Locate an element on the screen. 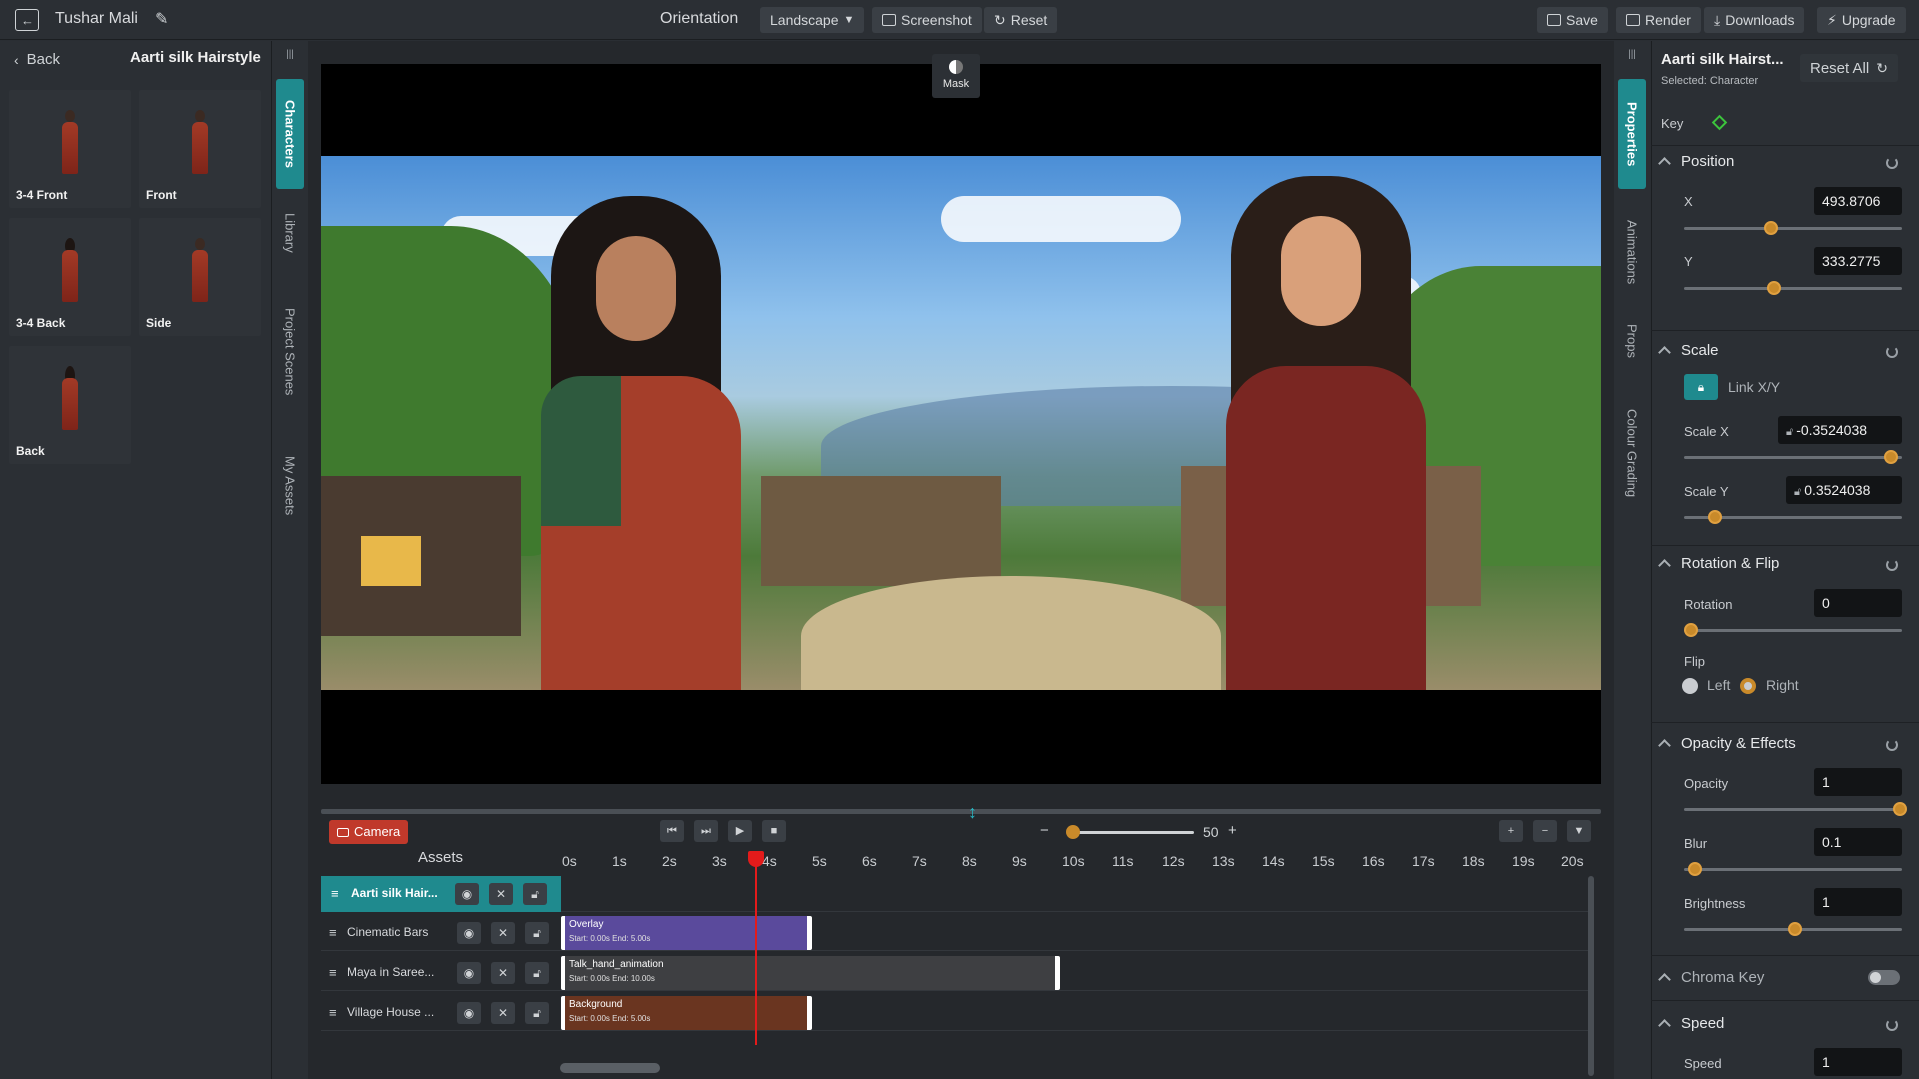  timeline-menu-icon: ▼ is located at coordinates (1579, 831).